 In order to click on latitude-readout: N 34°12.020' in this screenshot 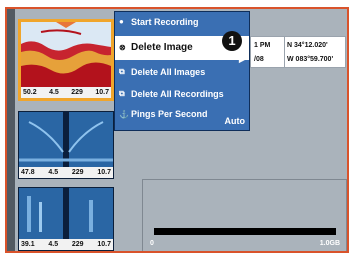, I will do `click(307, 45)`.